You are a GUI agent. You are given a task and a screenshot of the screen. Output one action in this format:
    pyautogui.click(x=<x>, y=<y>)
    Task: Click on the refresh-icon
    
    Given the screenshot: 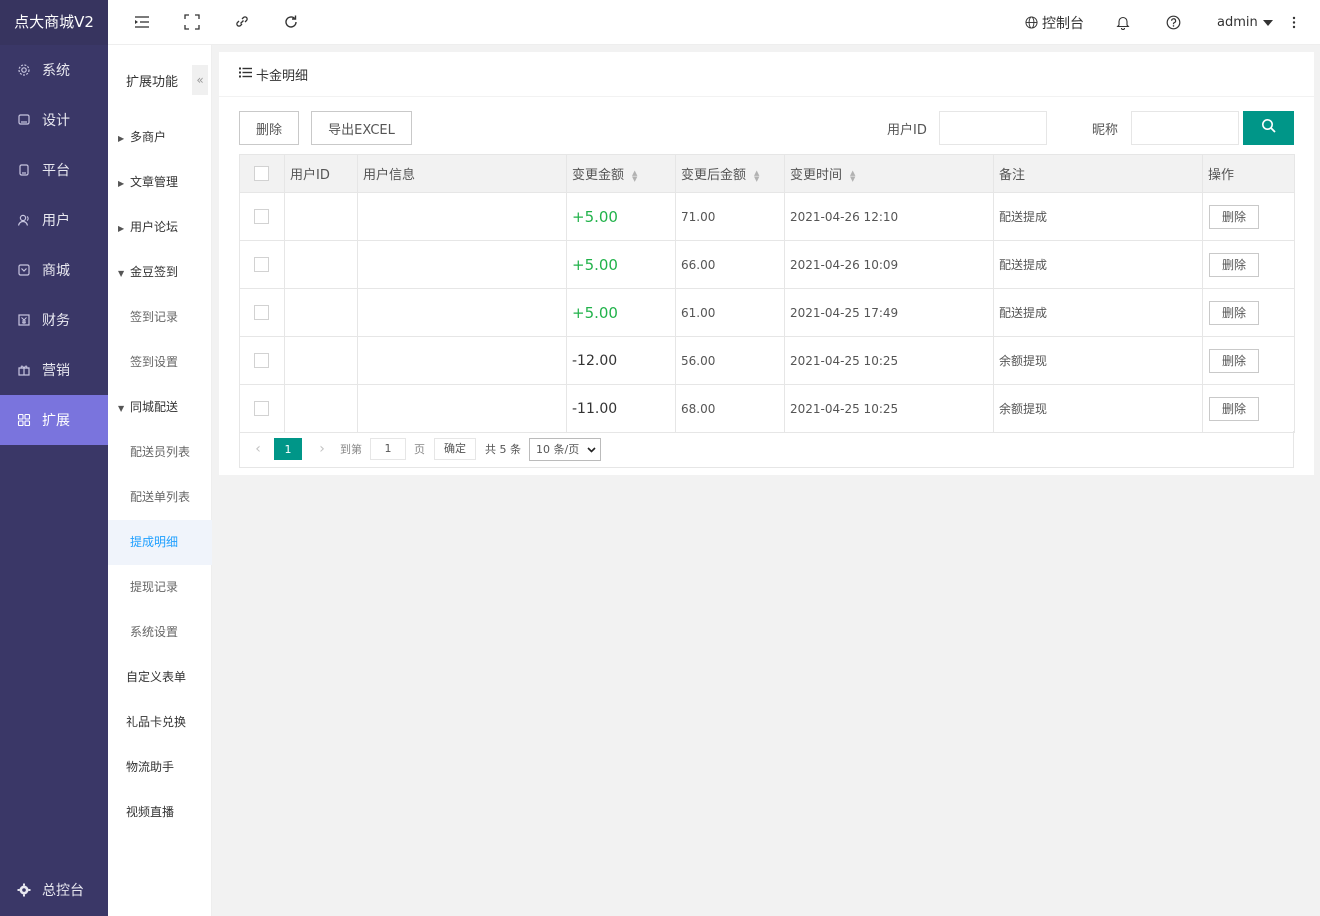 What is the action you would take?
    pyautogui.click(x=291, y=22)
    